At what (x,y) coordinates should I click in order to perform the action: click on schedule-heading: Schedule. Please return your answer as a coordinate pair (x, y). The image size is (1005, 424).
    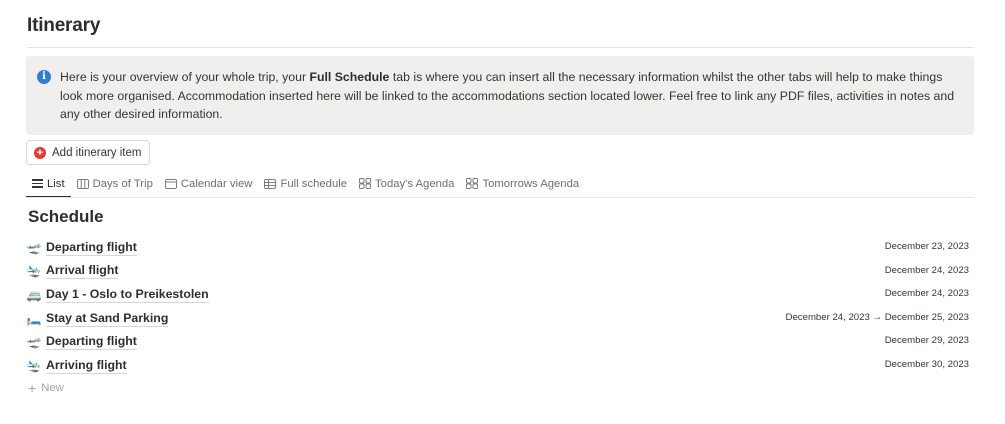
    Looking at the image, I should click on (66, 216).